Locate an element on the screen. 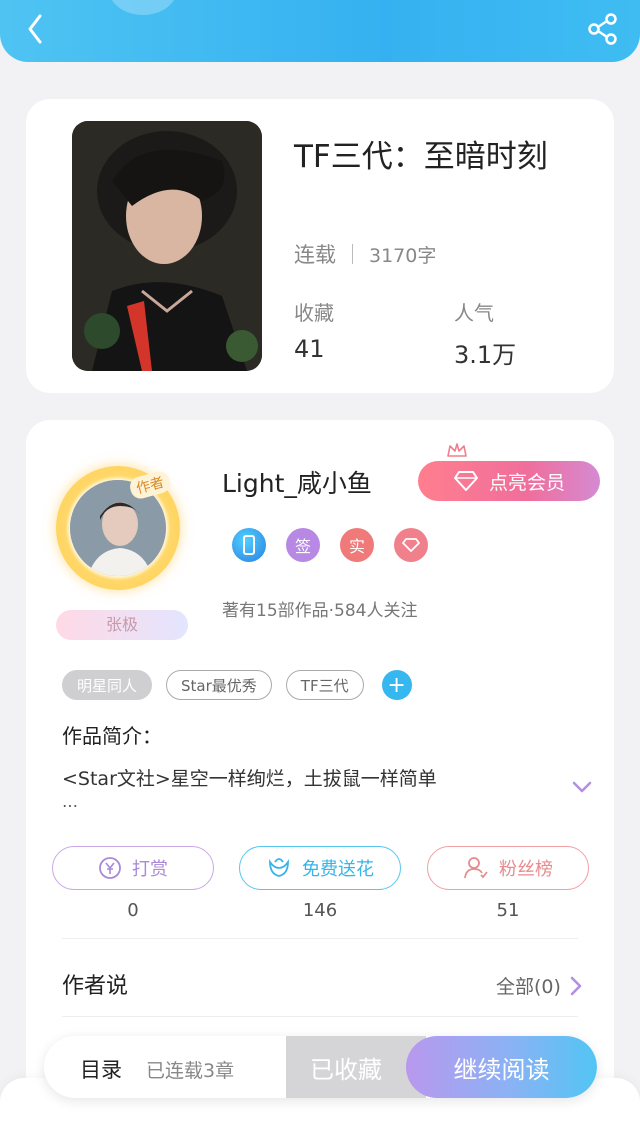  favorited-button: 已收藏 is located at coordinates (356, 1067).